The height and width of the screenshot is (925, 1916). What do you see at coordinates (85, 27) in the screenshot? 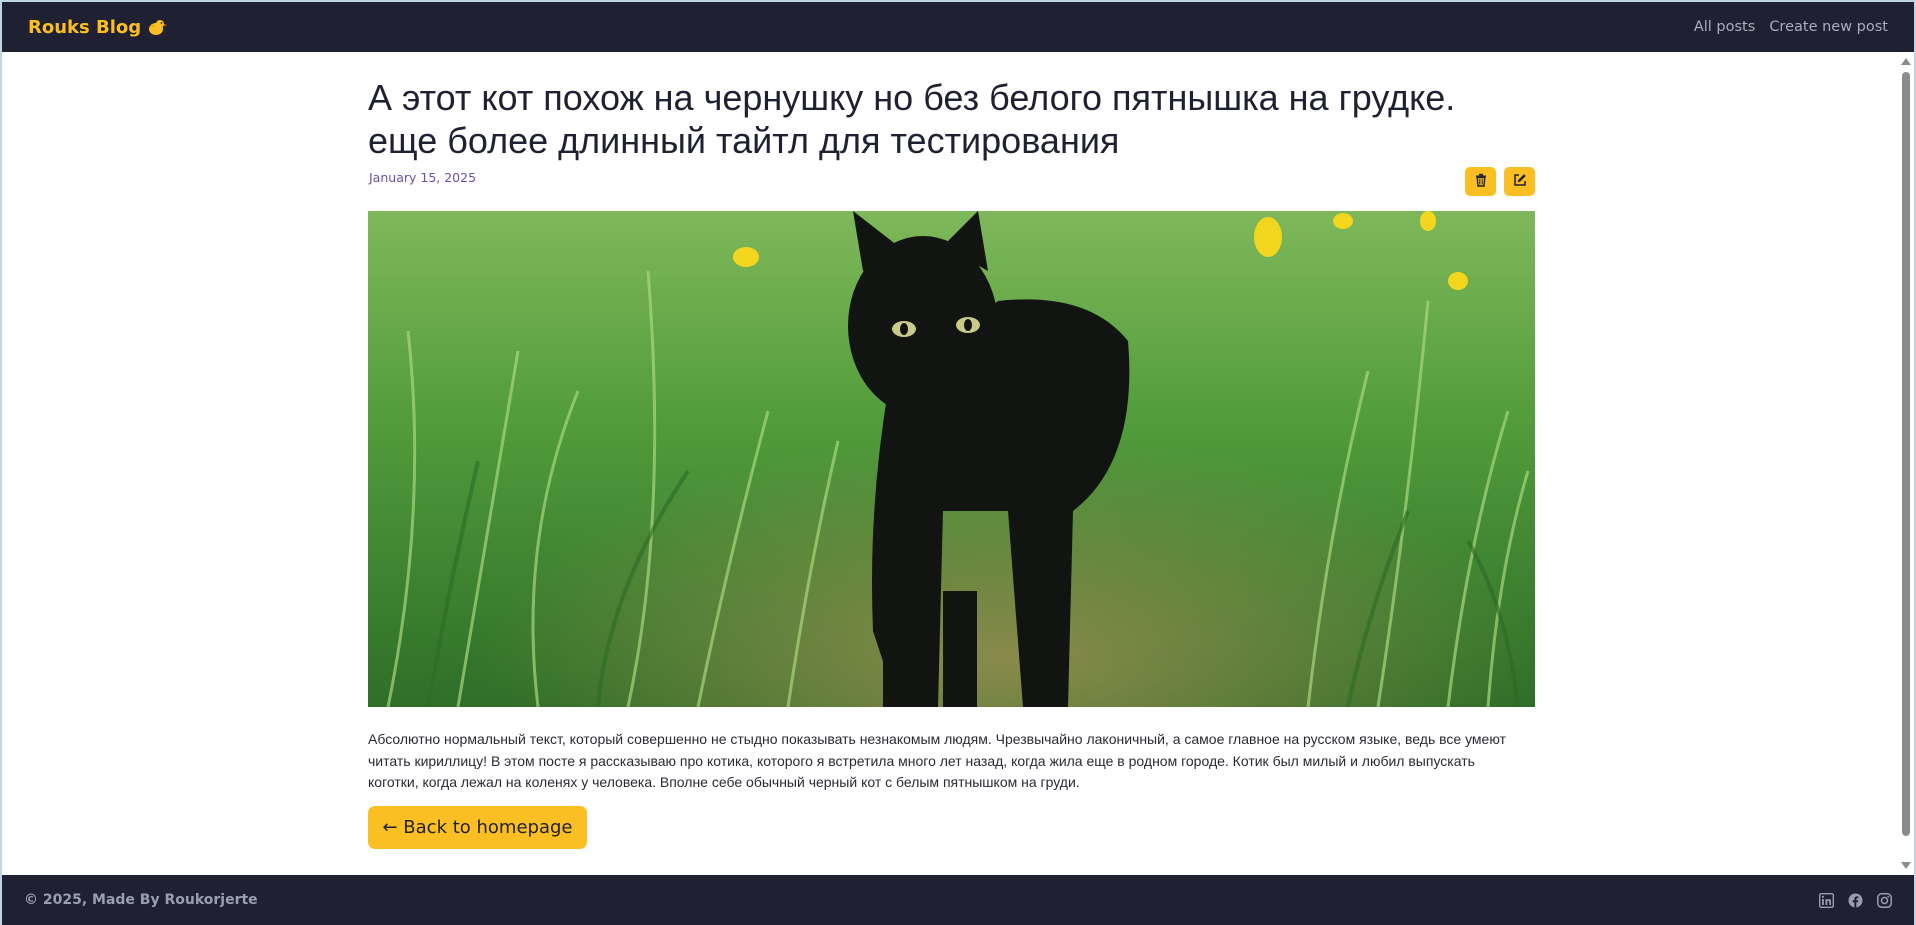
I see `brand-name: Rouks Blog` at bounding box center [85, 27].